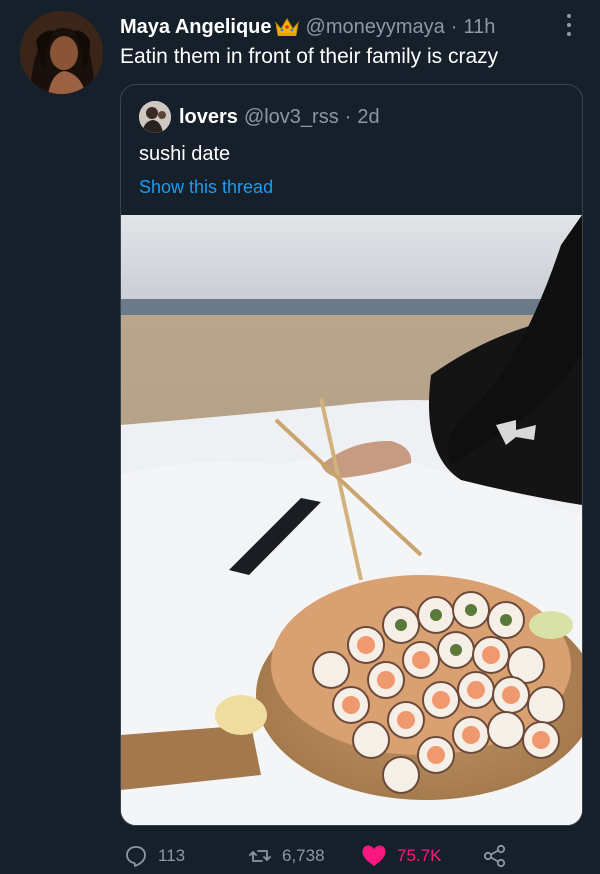 The width and height of the screenshot is (600, 874). I want to click on heart-icon, so click(374, 855).